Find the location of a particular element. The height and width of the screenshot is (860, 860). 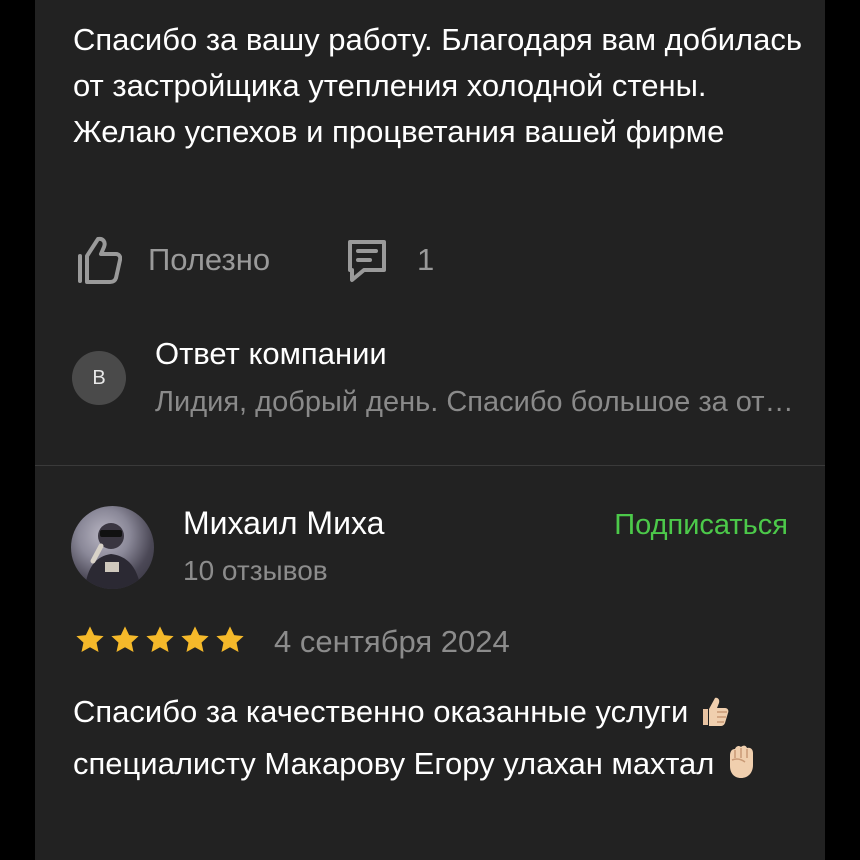

review-date: 4 сентября 2024 is located at coordinates (392, 641).